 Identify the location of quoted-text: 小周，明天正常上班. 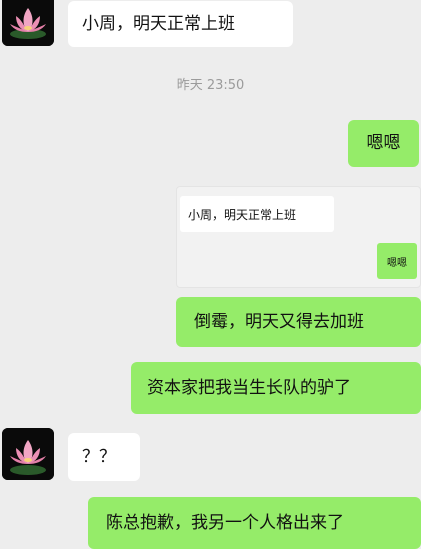
(242, 214).